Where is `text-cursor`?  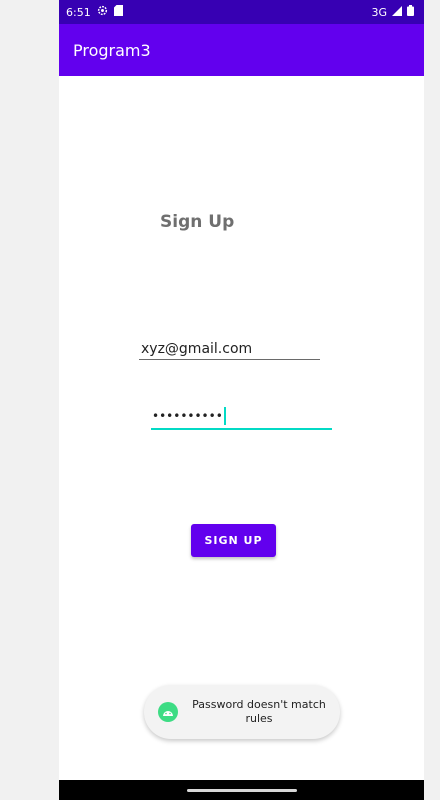
text-cursor is located at coordinates (224, 416).